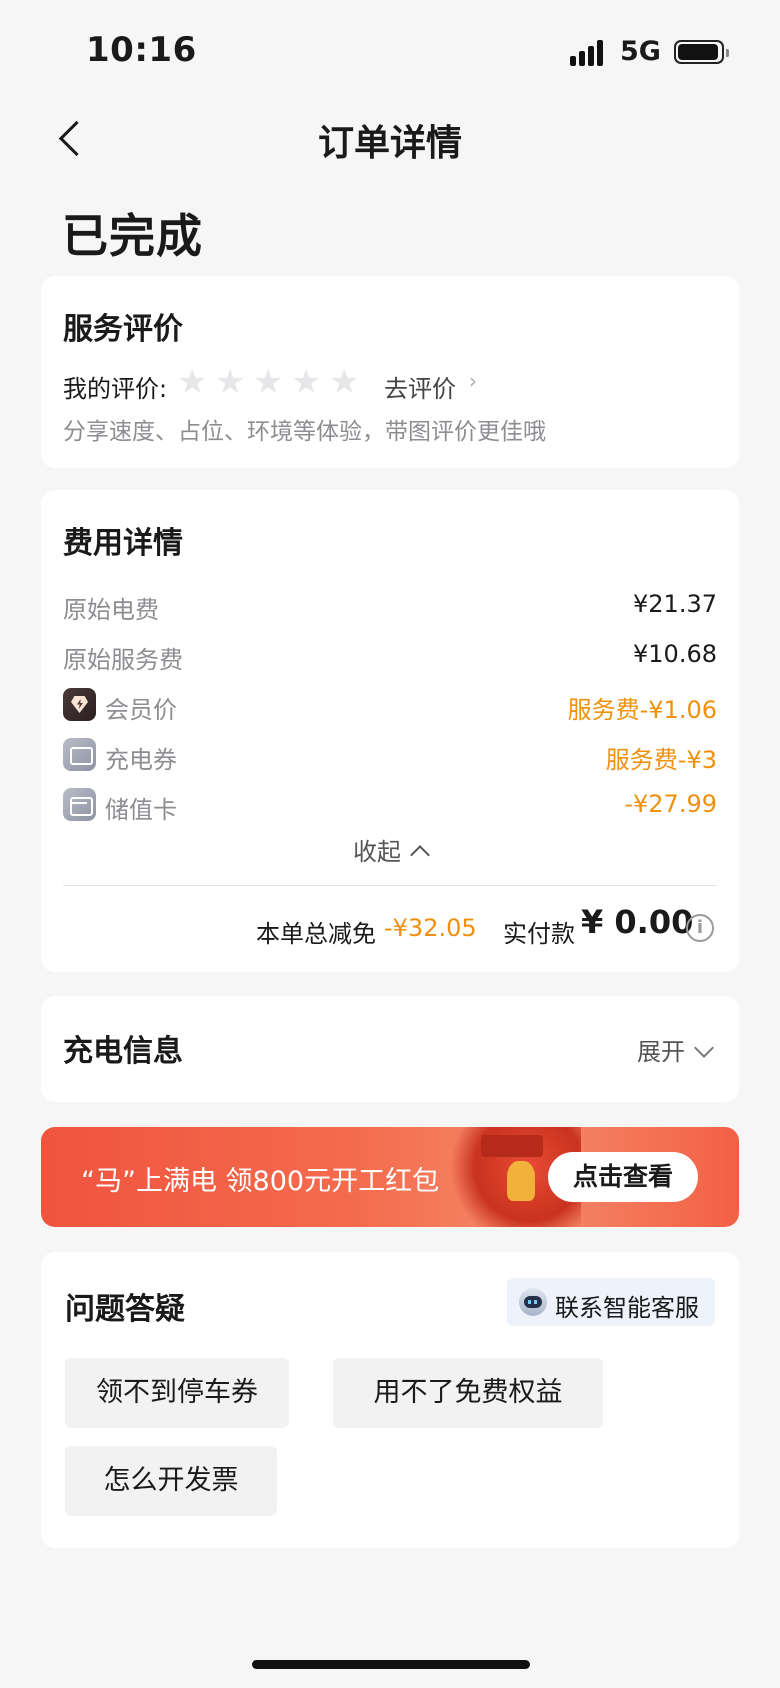 Image resolution: width=780 pixels, height=1688 pixels. What do you see at coordinates (473, 381) in the screenshot?
I see `chevron-right-icon: ›` at bounding box center [473, 381].